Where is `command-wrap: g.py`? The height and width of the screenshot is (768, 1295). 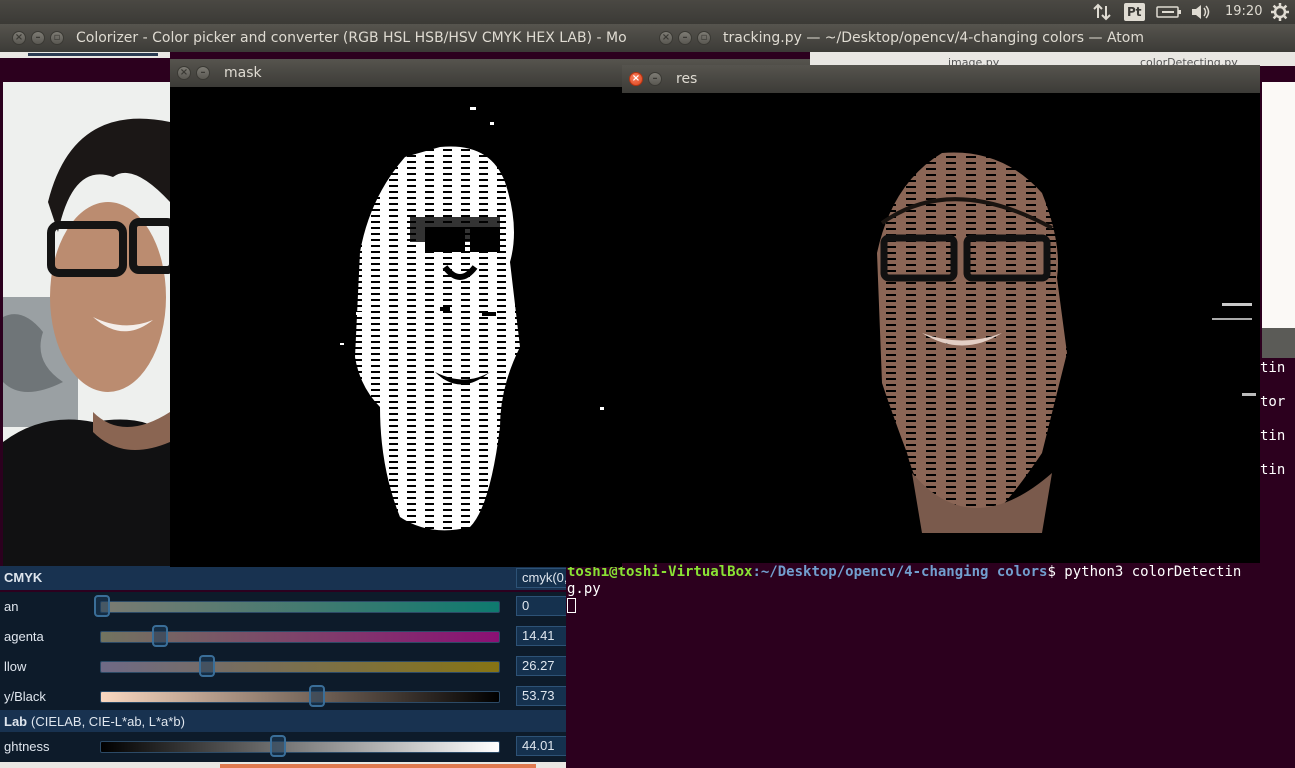
command-wrap: g.py is located at coordinates (584, 589).